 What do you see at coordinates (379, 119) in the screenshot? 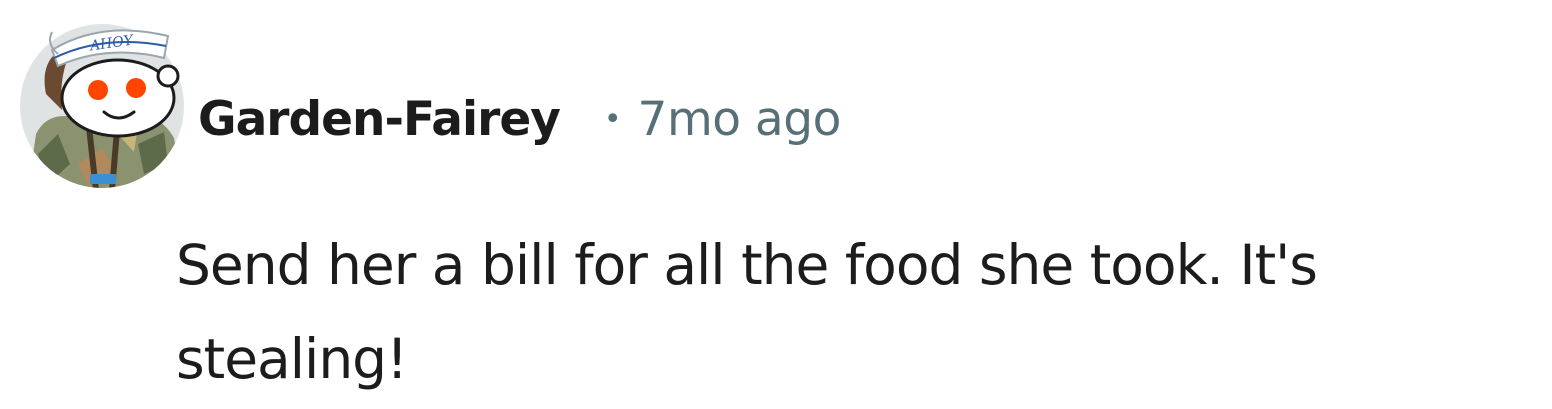
I see `username-link: Garden-Fairey` at bounding box center [379, 119].